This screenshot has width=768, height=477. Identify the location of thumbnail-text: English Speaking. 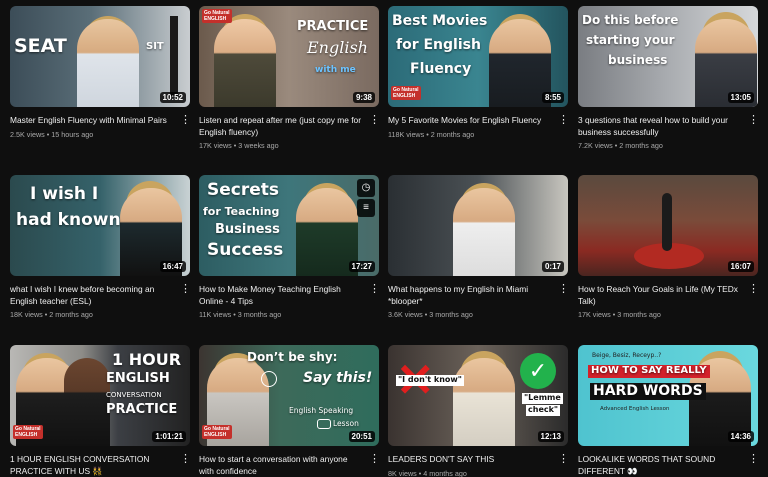
(321, 410).